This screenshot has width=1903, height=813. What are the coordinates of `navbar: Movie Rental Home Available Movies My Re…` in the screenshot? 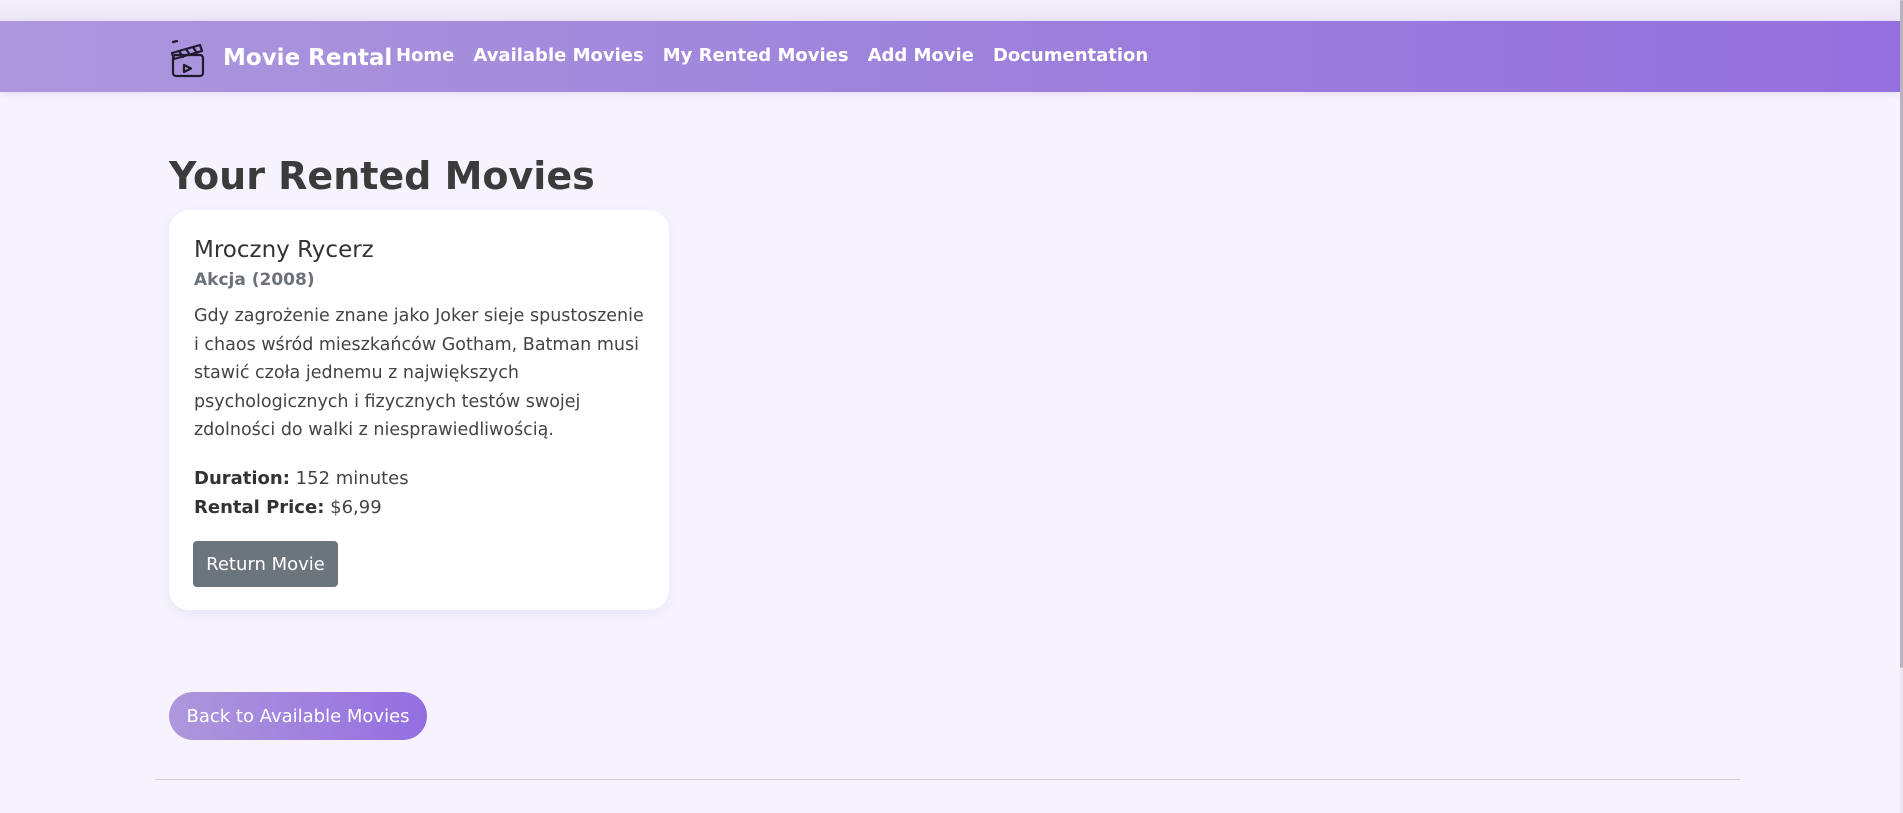 It's located at (950, 56).